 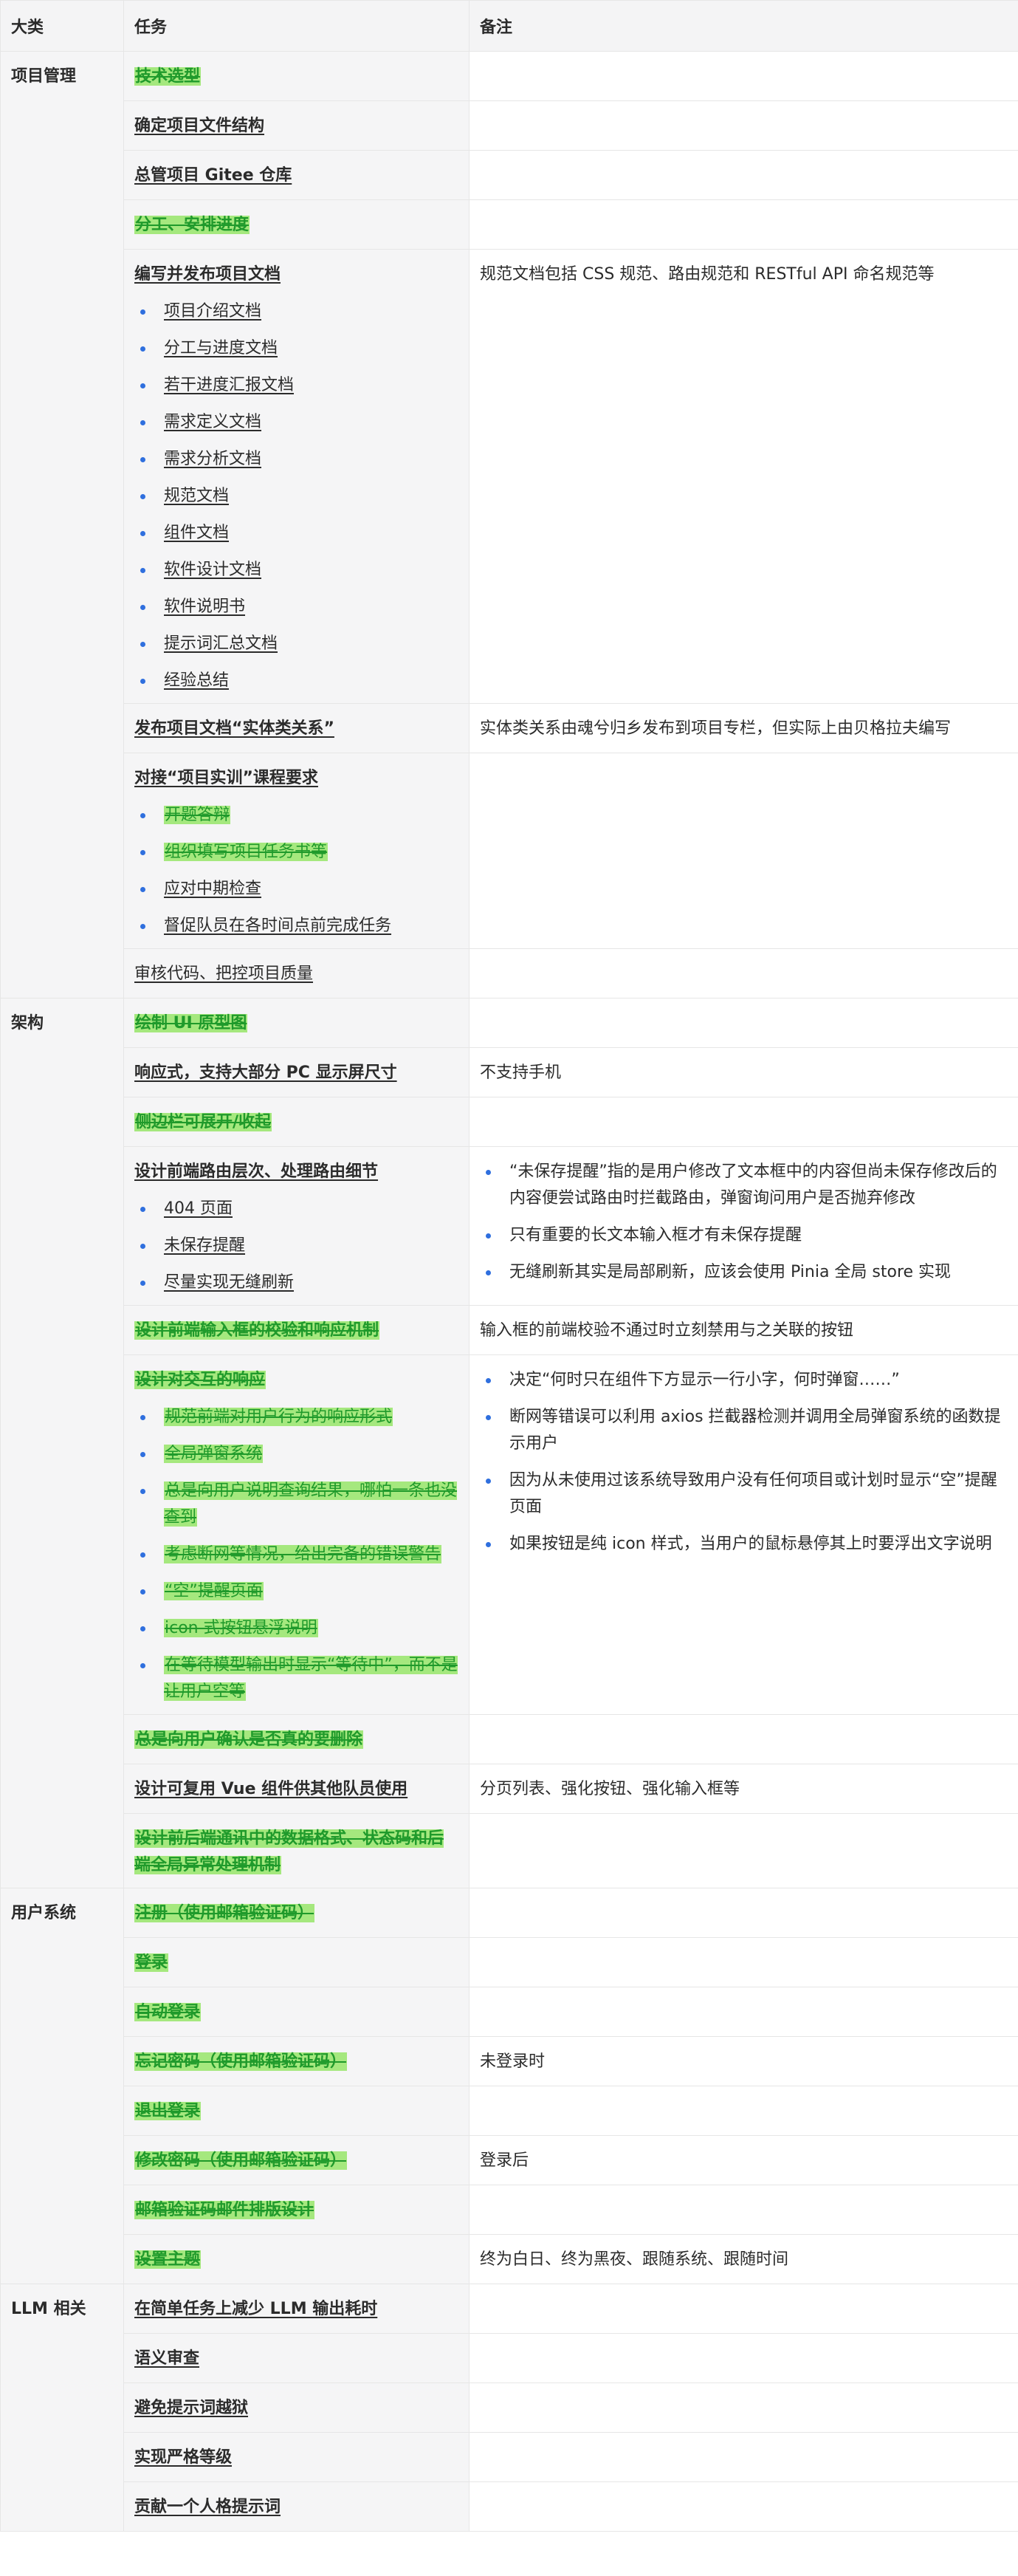 What do you see at coordinates (205, 606) in the screenshot?
I see `subtask-label: 软件说明书` at bounding box center [205, 606].